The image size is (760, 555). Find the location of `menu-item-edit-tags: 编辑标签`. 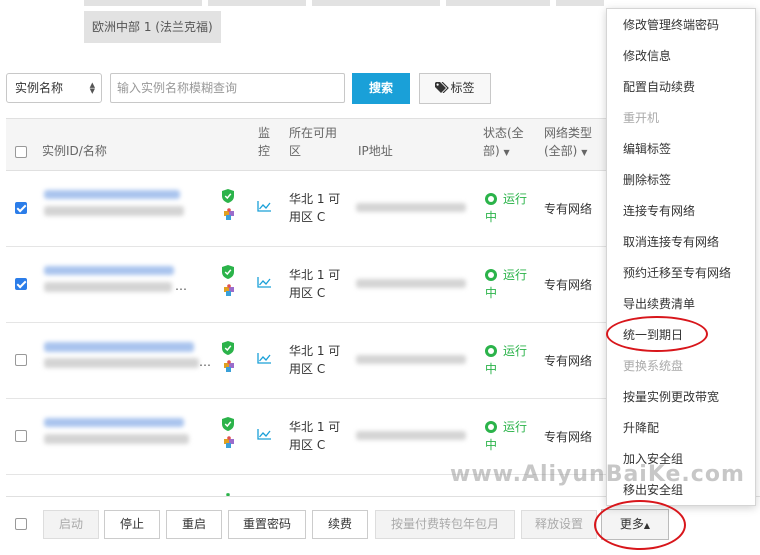

menu-item-edit-tags: 编辑标签 is located at coordinates (647, 149).